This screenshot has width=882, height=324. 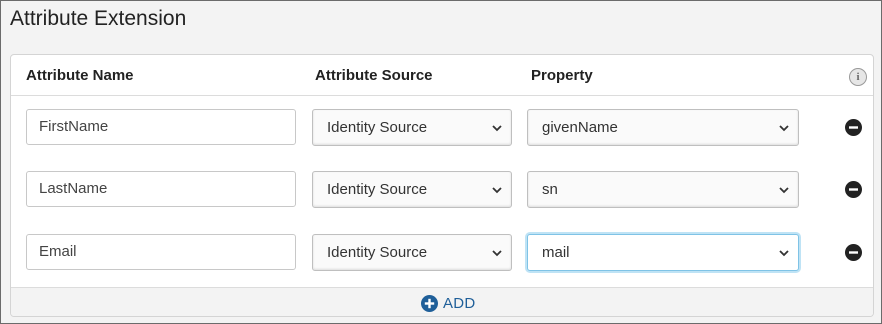 I want to click on column-header-property: Property, so click(x=562, y=75).